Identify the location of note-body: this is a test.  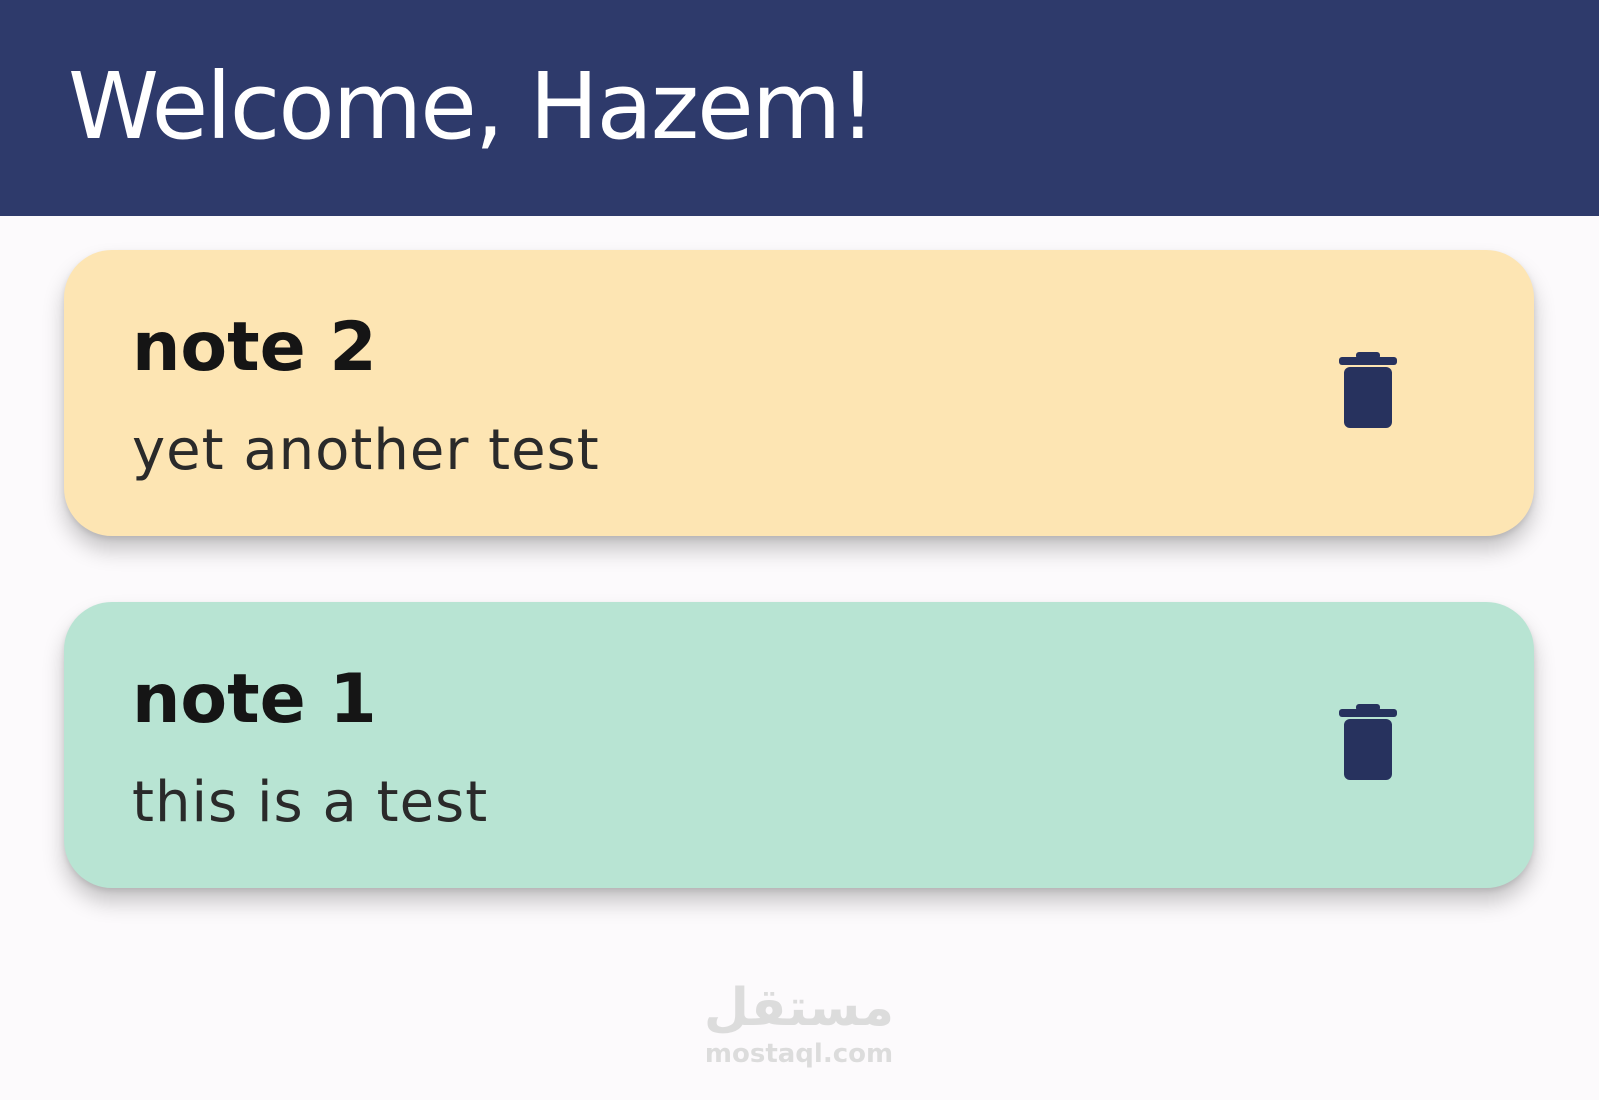
(310, 802).